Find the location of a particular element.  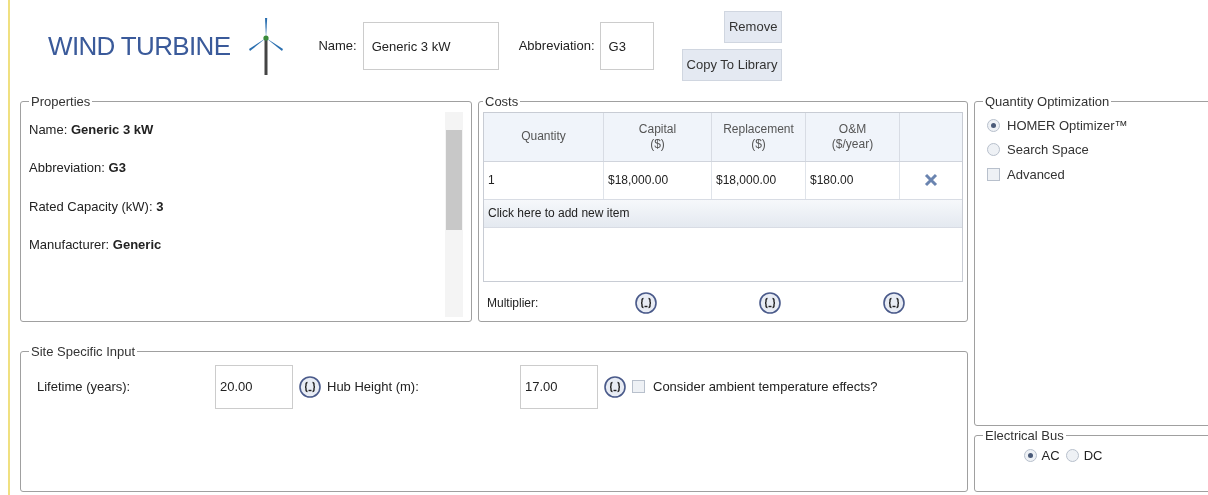

group-title: Electrical Bus is located at coordinates (1024, 436).